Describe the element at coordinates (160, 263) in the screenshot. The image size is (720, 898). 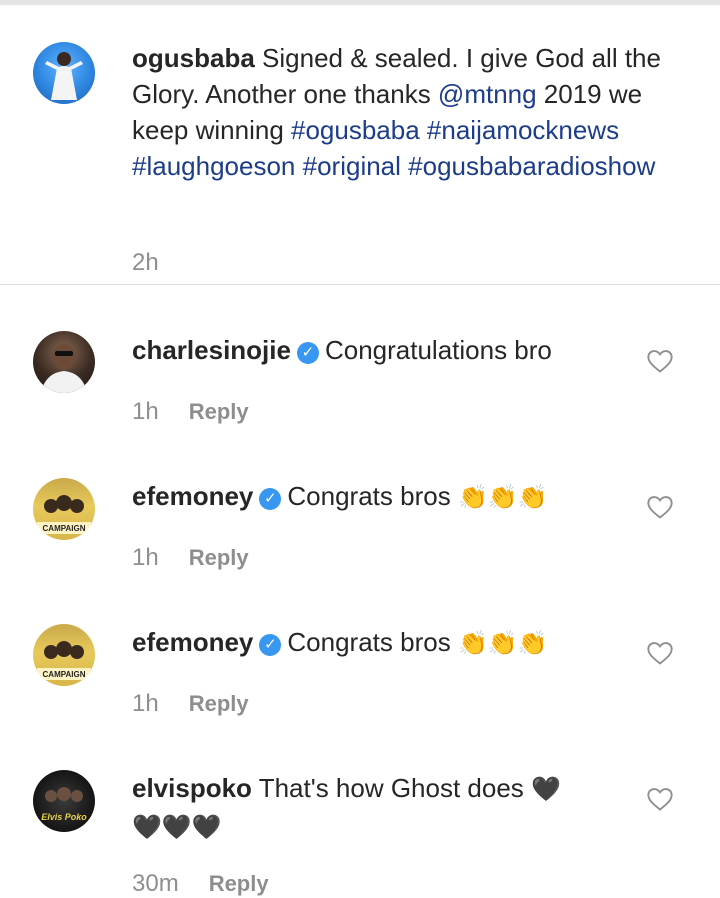
I see `caption-meta: 2h` at that location.